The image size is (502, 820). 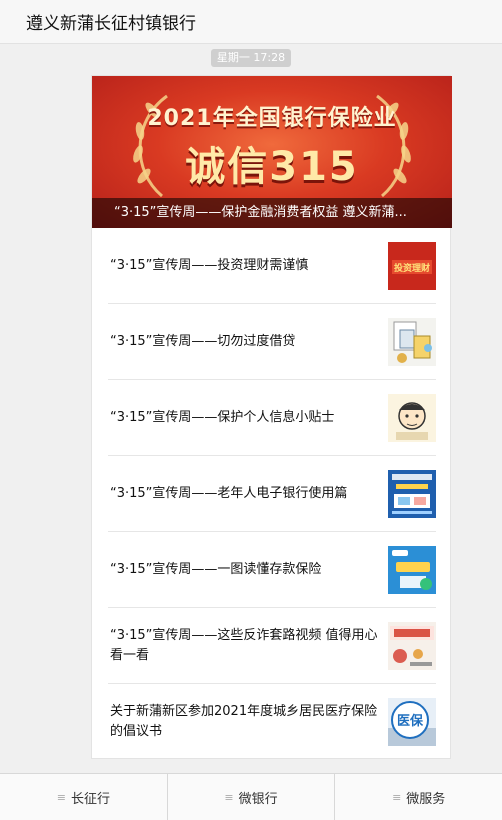 What do you see at coordinates (244, 721) in the screenshot?
I see `article-title: 关于新蒲新区参加2021年度城乡居民医疗保险的倡议书` at bounding box center [244, 721].